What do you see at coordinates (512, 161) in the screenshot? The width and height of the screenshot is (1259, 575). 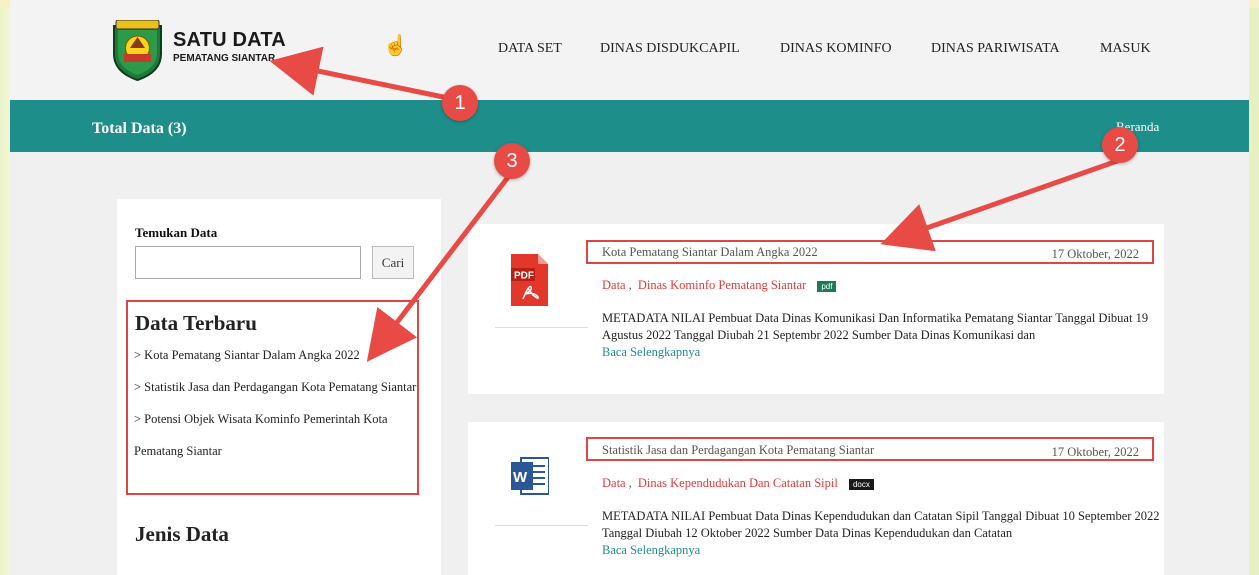 I see `annotation-marker-3: 3` at bounding box center [512, 161].